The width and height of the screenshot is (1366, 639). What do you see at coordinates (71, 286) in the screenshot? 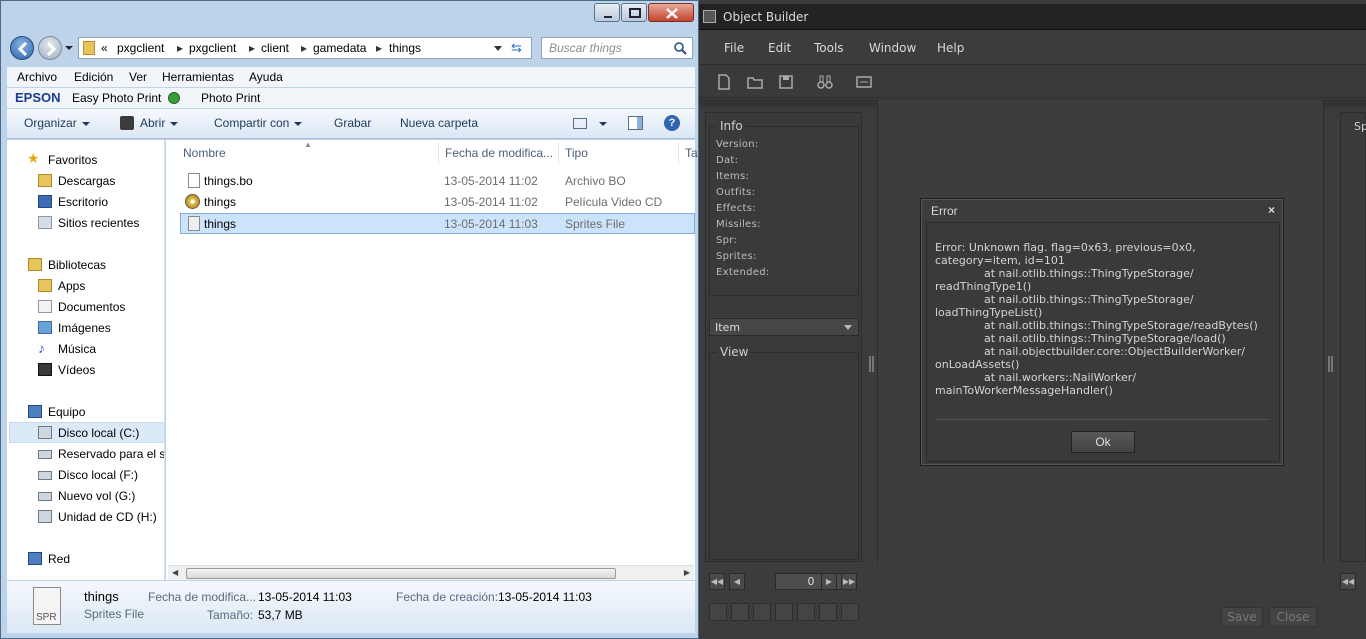
I see `nav-apps: Apps` at bounding box center [71, 286].